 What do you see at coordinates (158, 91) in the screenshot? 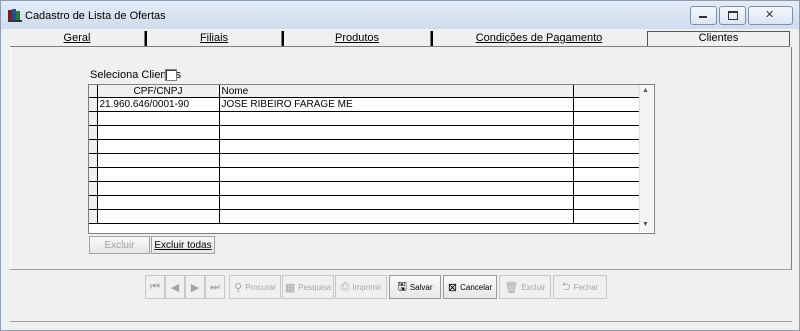
I see `column-header-cpf-cnpj: CPF/CNPJ` at bounding box center [158, 91].